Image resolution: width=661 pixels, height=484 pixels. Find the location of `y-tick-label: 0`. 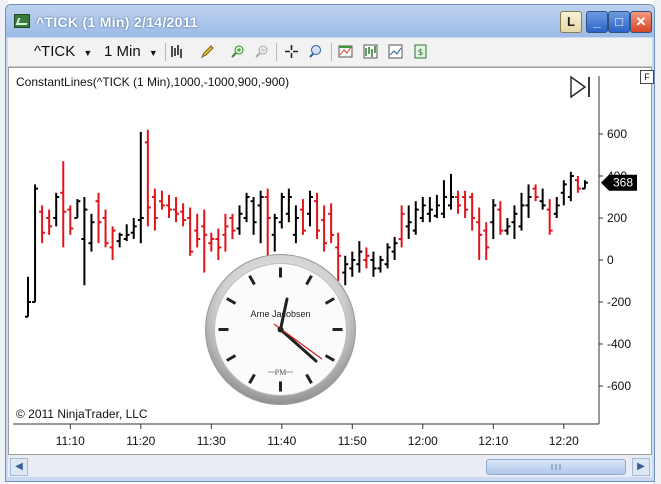

y-tick-label: 0 is located at coordinates (610, 260).